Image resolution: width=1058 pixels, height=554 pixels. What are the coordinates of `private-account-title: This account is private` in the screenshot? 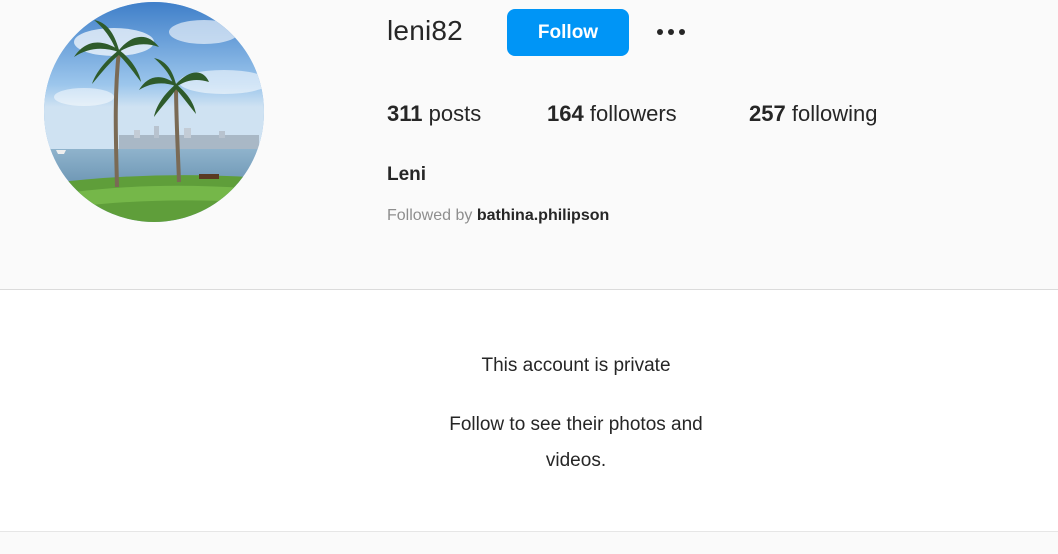 It's located at (576, 365).